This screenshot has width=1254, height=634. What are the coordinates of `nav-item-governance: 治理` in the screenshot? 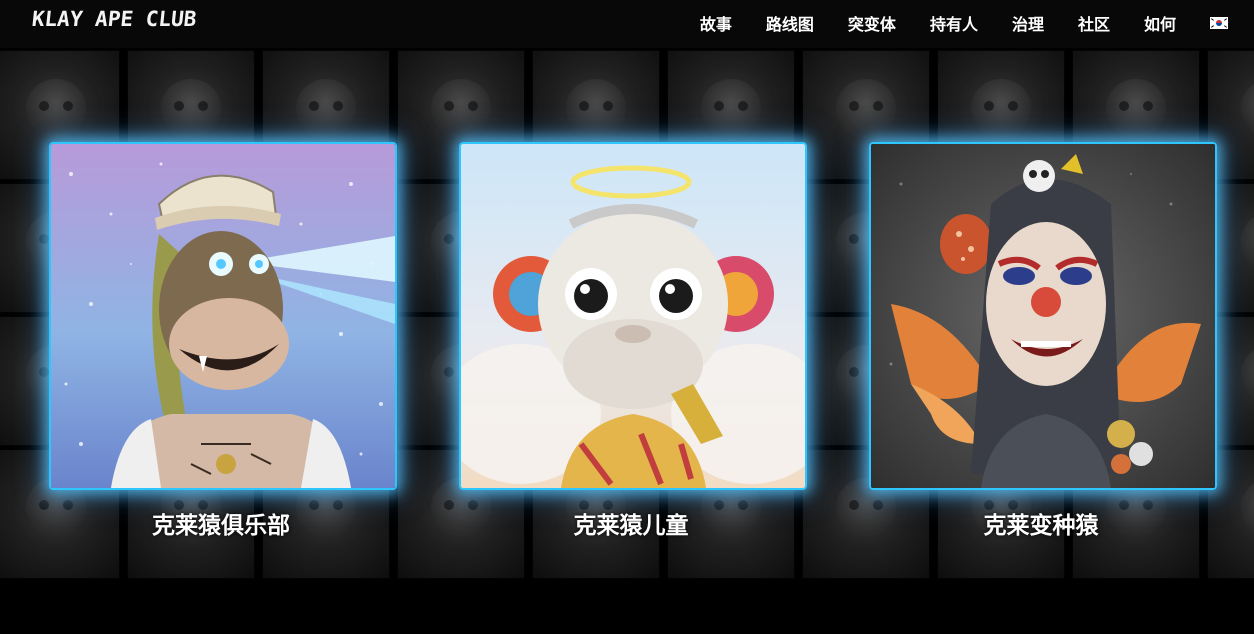 It's located at (1028, 23).